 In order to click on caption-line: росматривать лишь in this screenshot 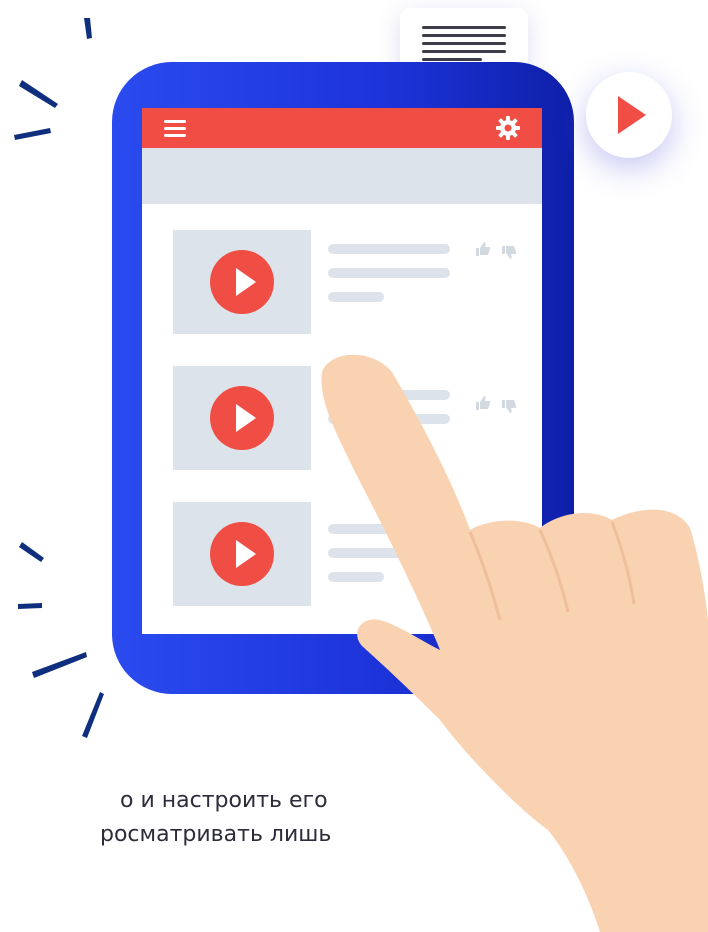, I will do `click(216, 834)`.